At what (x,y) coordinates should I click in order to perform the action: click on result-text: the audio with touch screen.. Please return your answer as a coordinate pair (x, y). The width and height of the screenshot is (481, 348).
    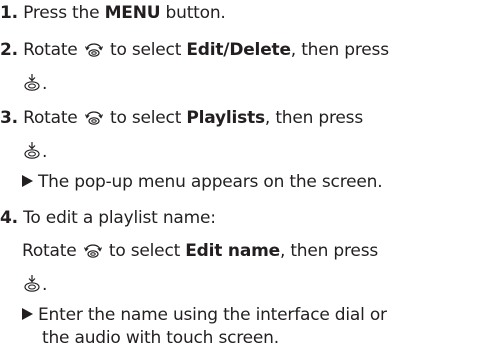
    Looking at the image, I should click on (160, 338).